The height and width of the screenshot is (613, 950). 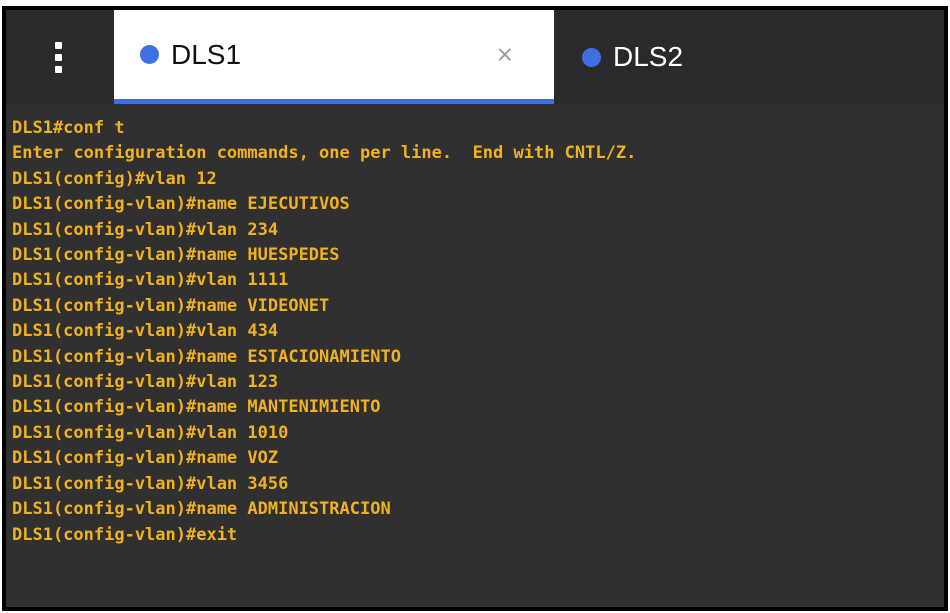 I want to click on kebab-menu-icon, so click(x=58, y=57).